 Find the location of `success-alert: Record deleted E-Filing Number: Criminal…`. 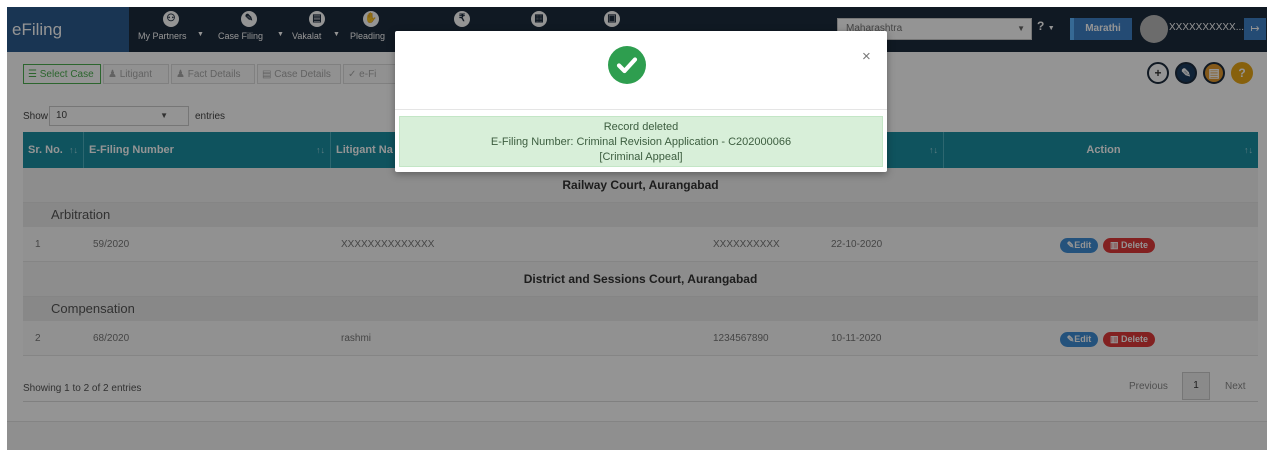

success-alert: Record deleted E-Filing Number: Criminal… is located at coordinates (641, 141).